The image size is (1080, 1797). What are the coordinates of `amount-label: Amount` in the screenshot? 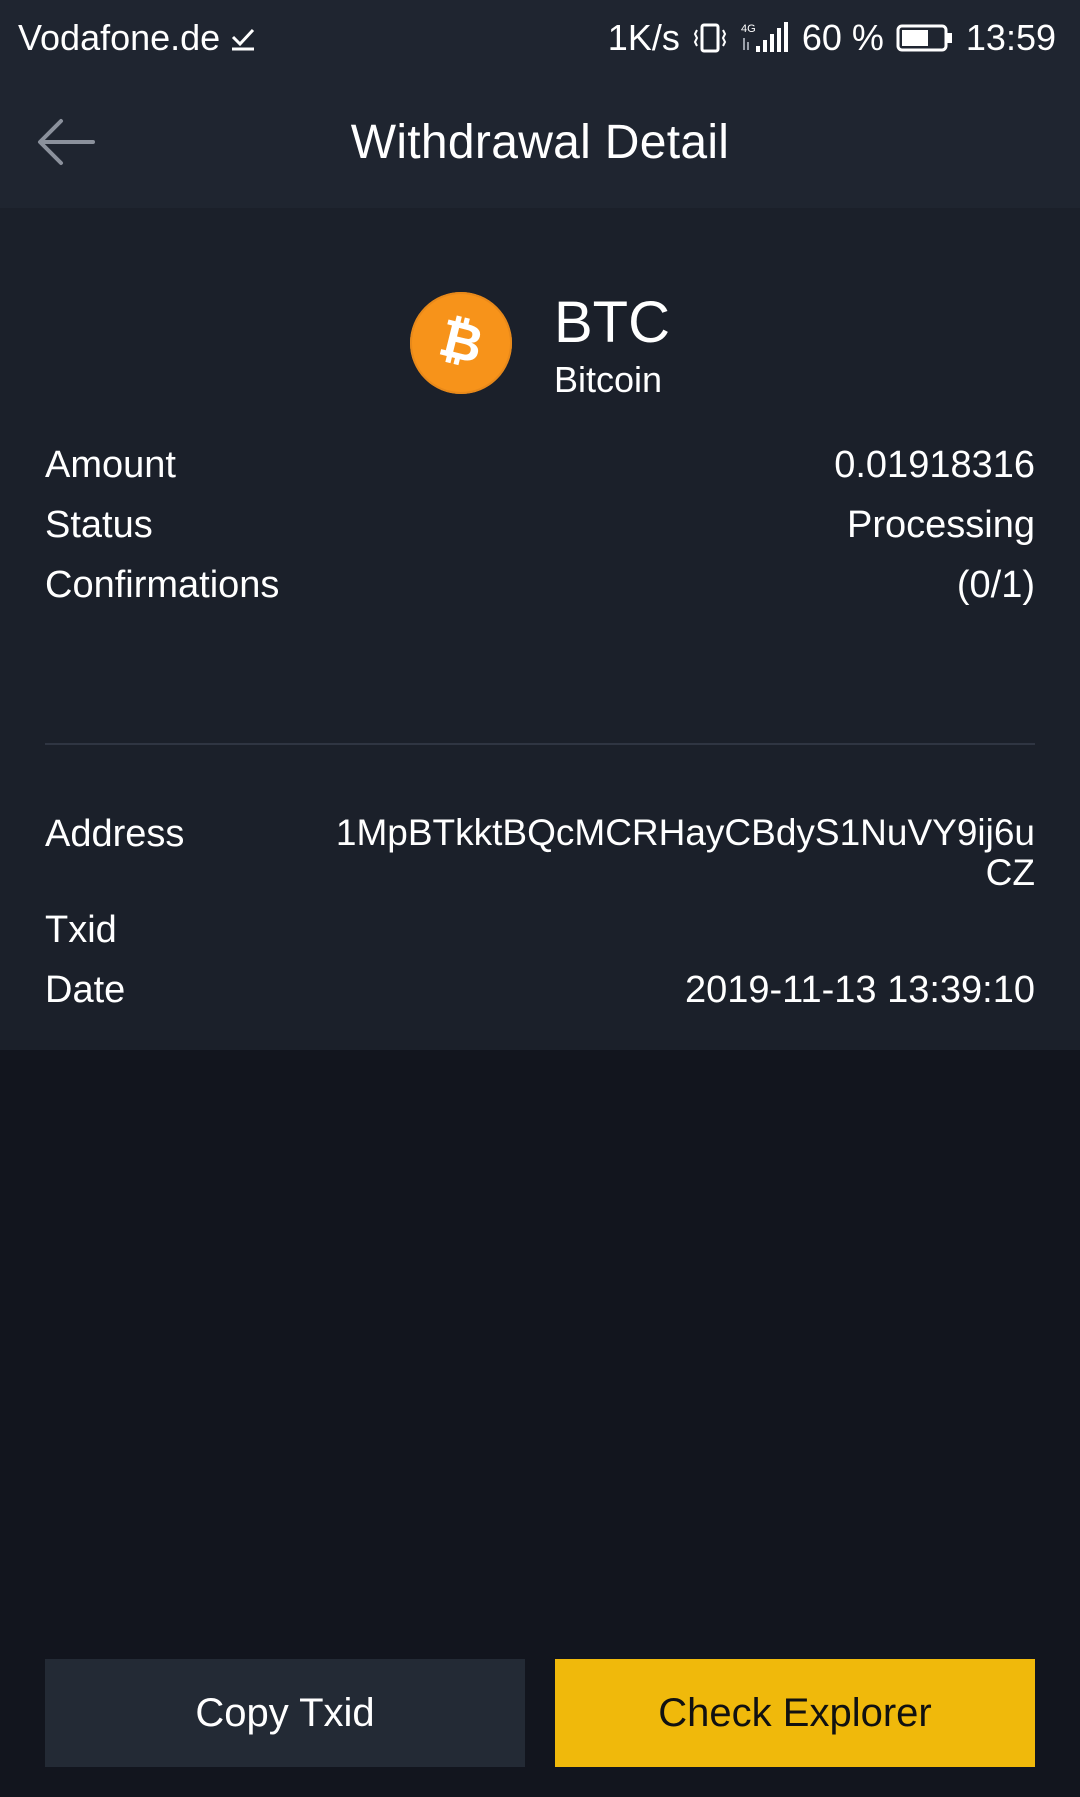 It's located at (110, 465).